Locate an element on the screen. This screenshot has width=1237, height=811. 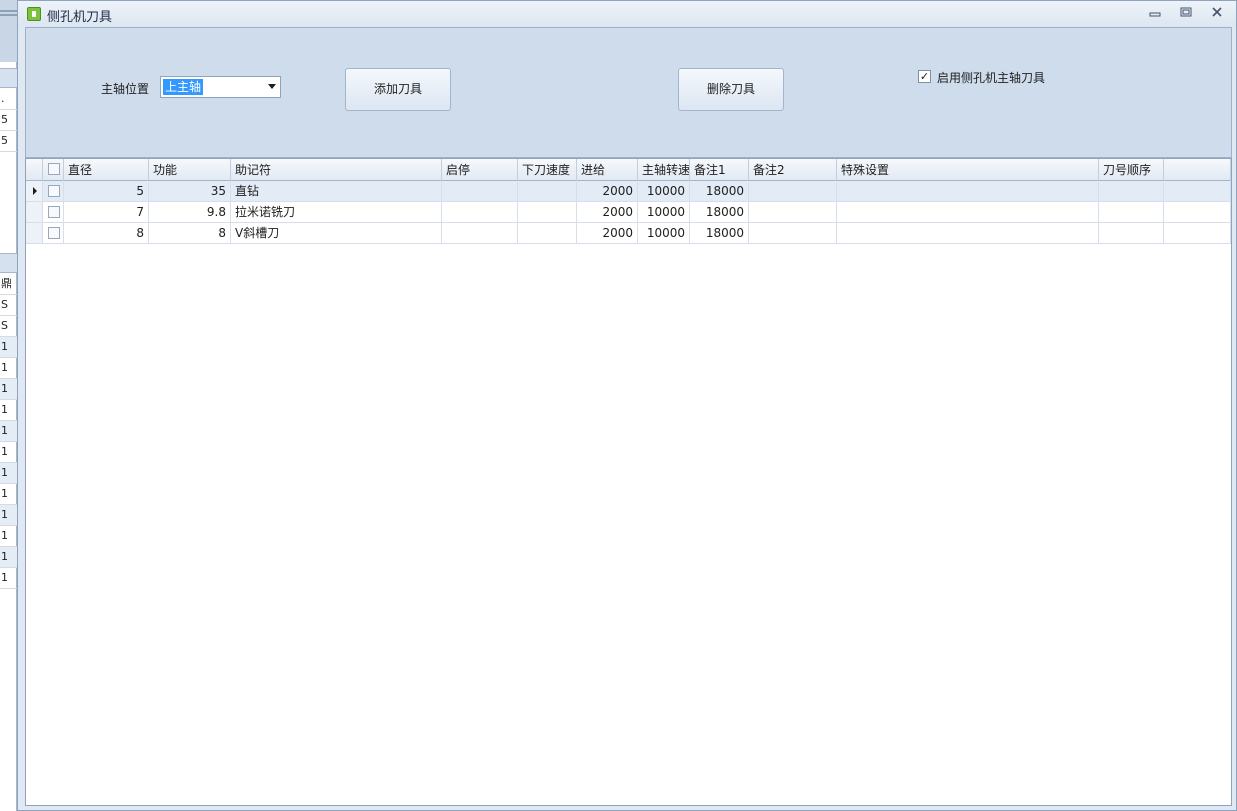
column-header-note-2: 特殊设置 is located at coordinates (968, 170).